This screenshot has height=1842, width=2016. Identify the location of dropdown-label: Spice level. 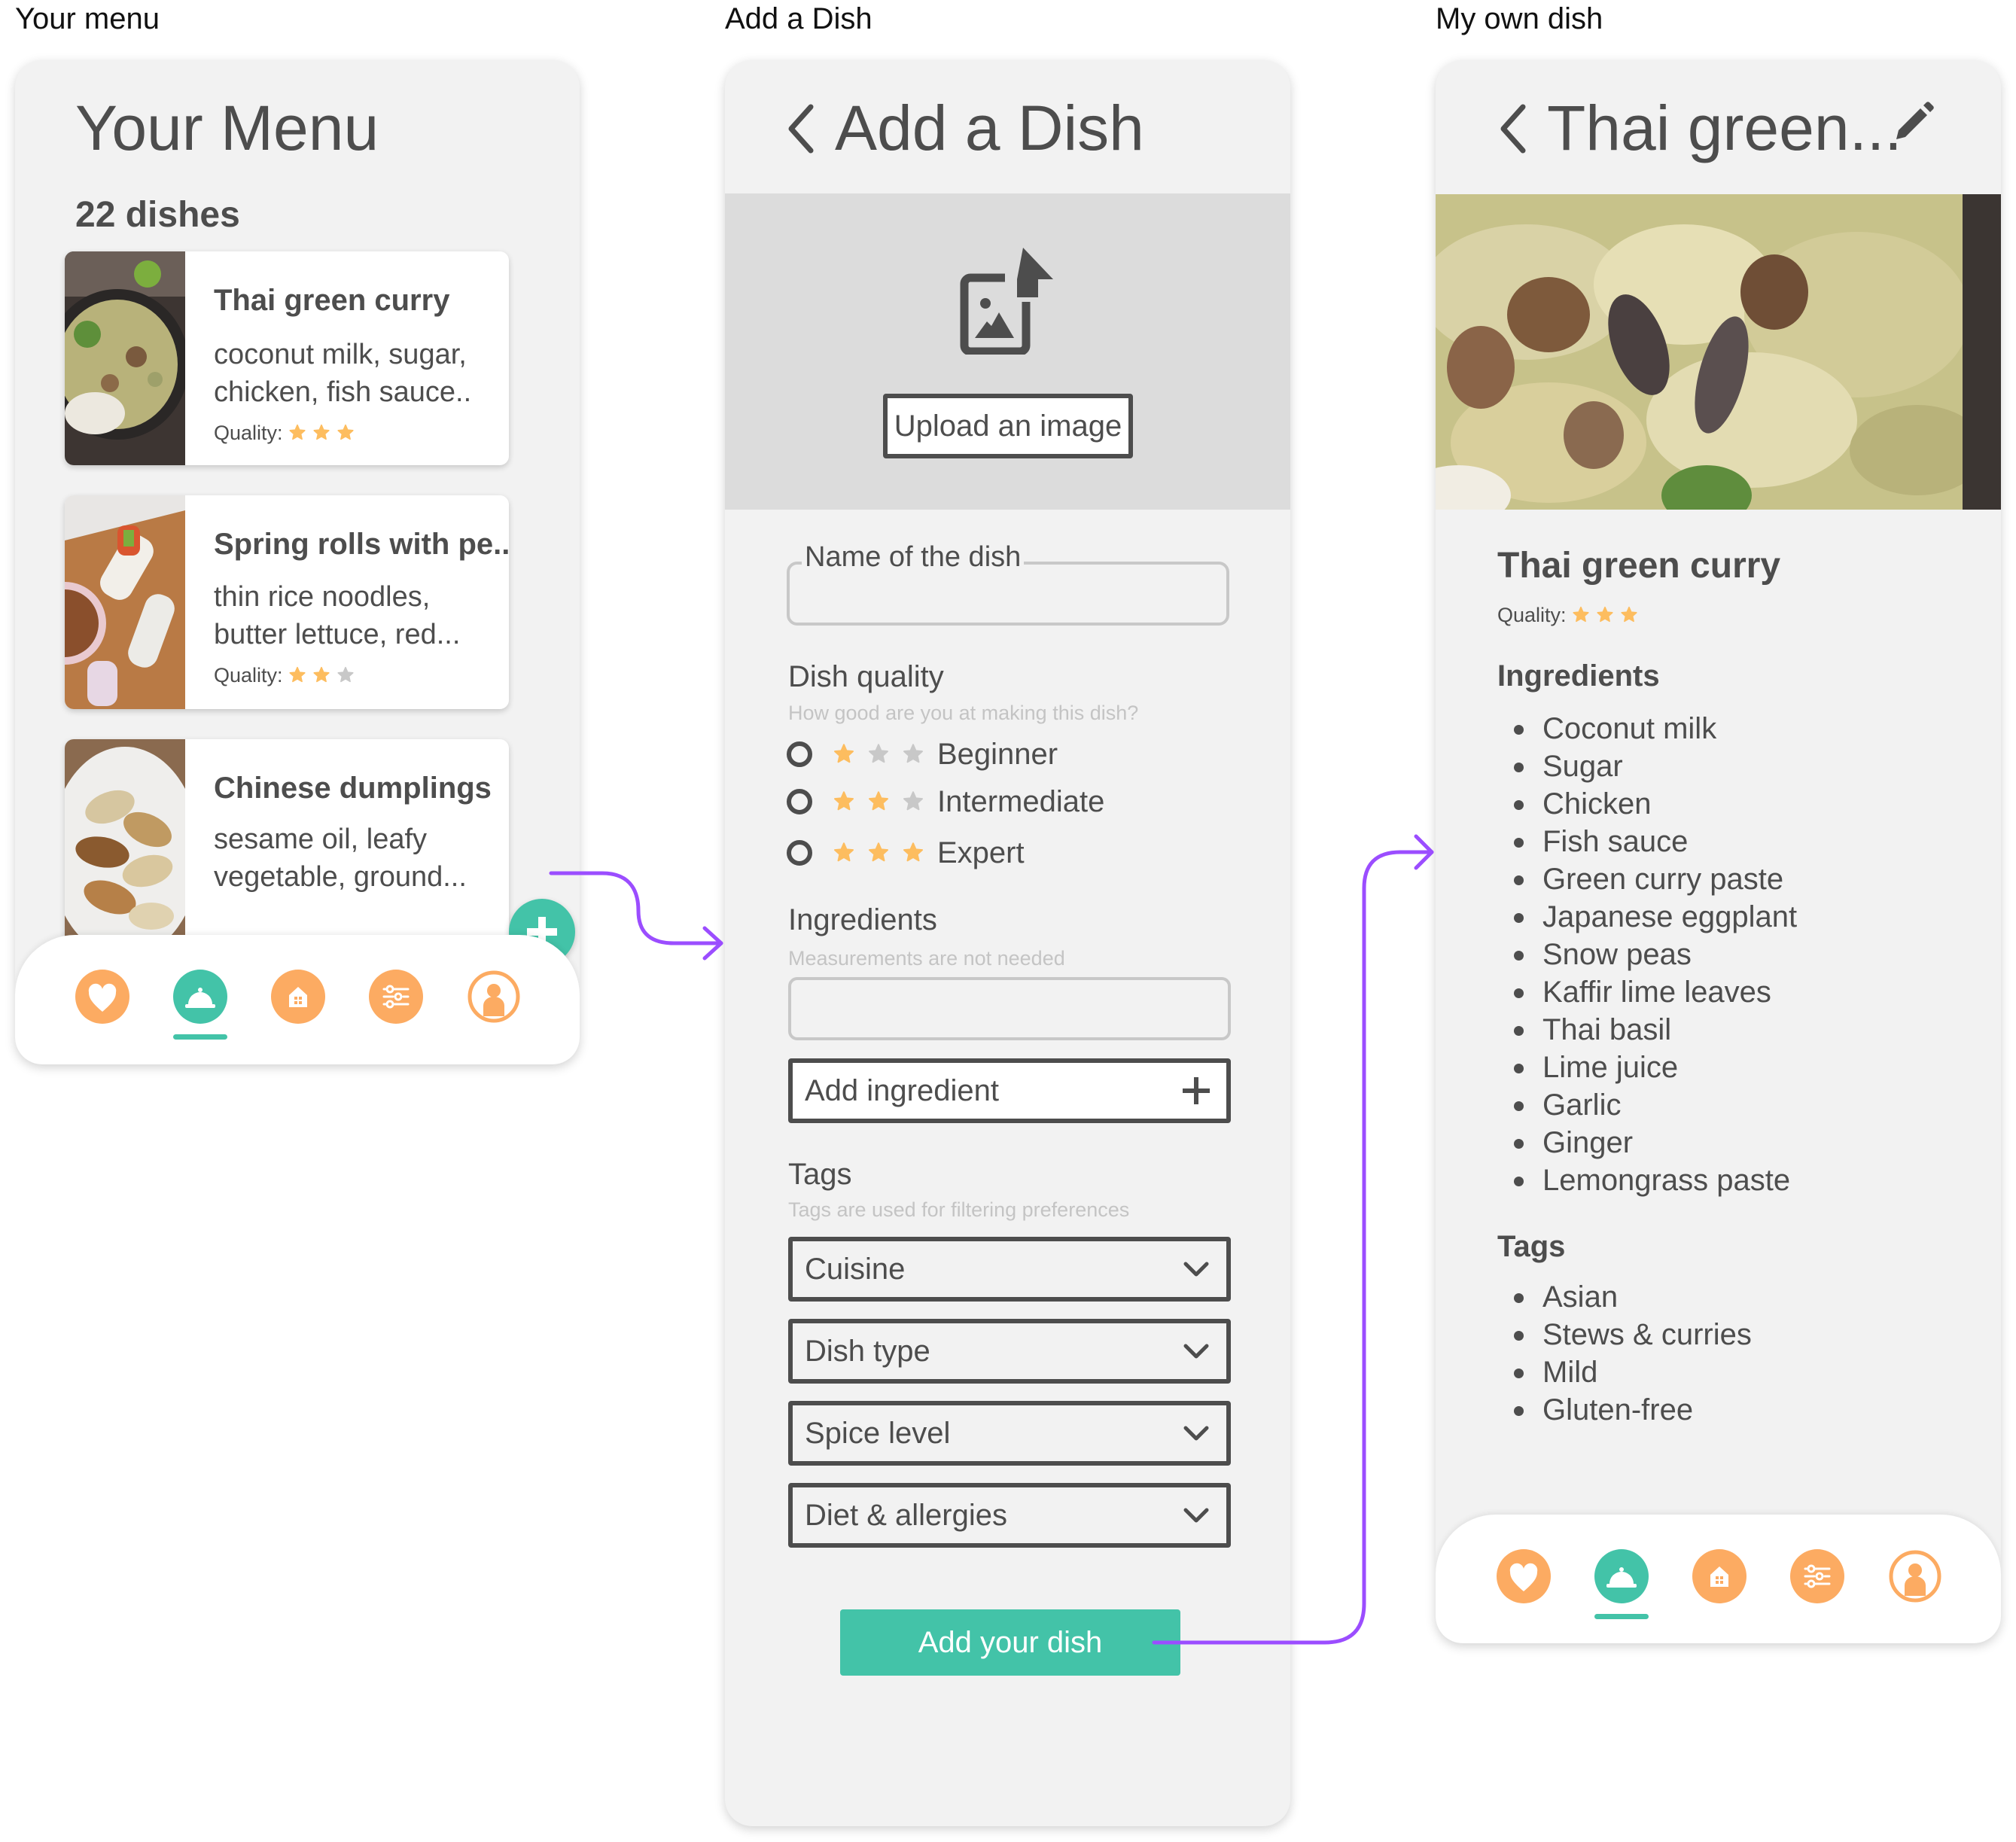
(878, 1433).